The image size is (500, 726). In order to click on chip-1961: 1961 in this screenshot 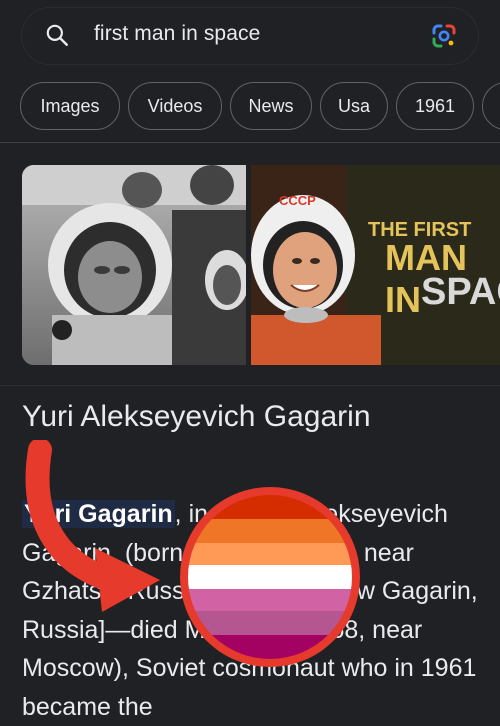, I will do `click(435, 106)`.